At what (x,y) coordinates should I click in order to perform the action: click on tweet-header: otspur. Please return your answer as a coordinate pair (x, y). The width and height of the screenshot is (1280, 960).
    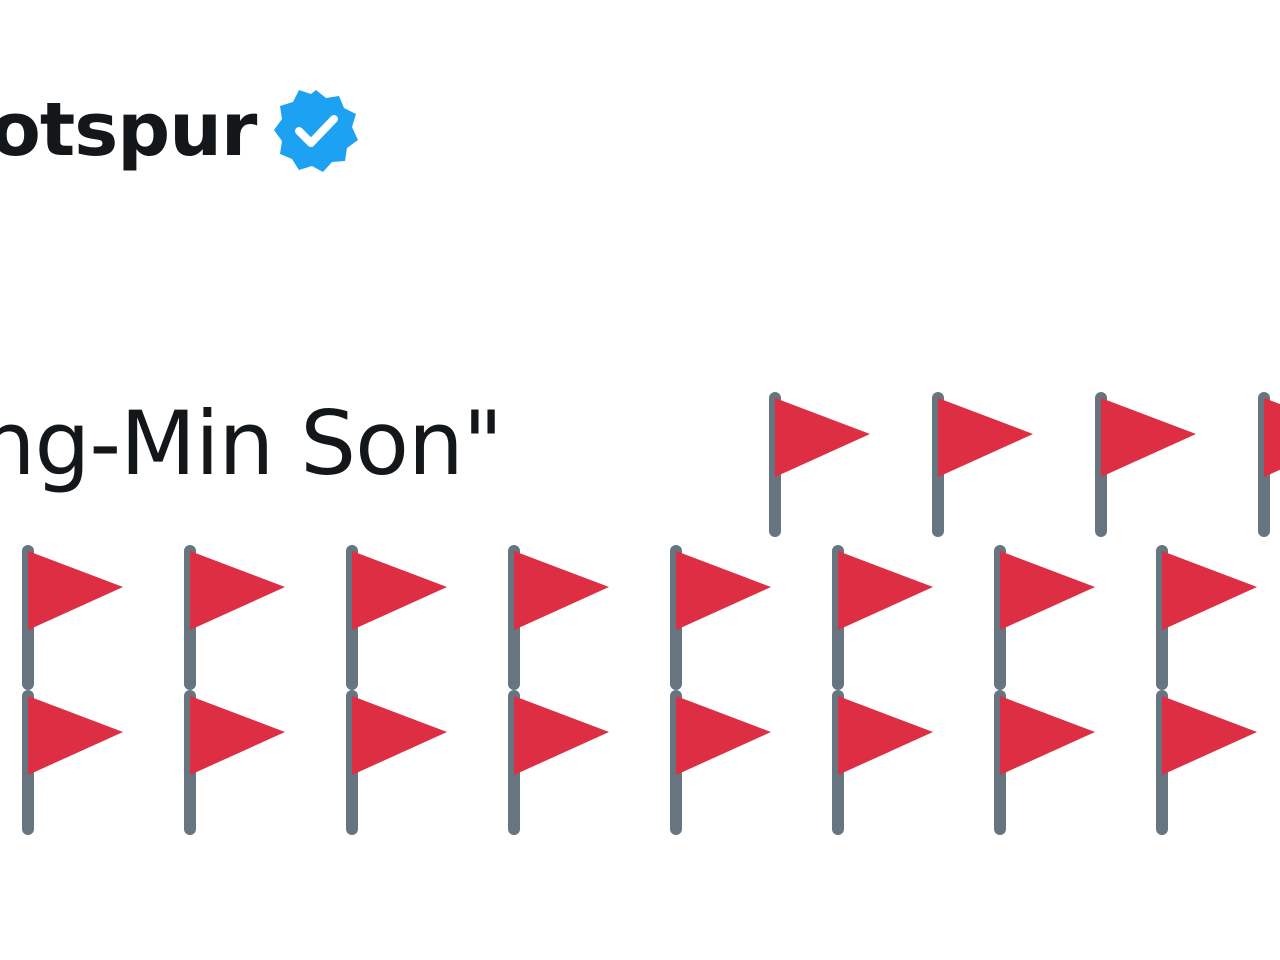
    Looking at the image, I should click on (179, 130).